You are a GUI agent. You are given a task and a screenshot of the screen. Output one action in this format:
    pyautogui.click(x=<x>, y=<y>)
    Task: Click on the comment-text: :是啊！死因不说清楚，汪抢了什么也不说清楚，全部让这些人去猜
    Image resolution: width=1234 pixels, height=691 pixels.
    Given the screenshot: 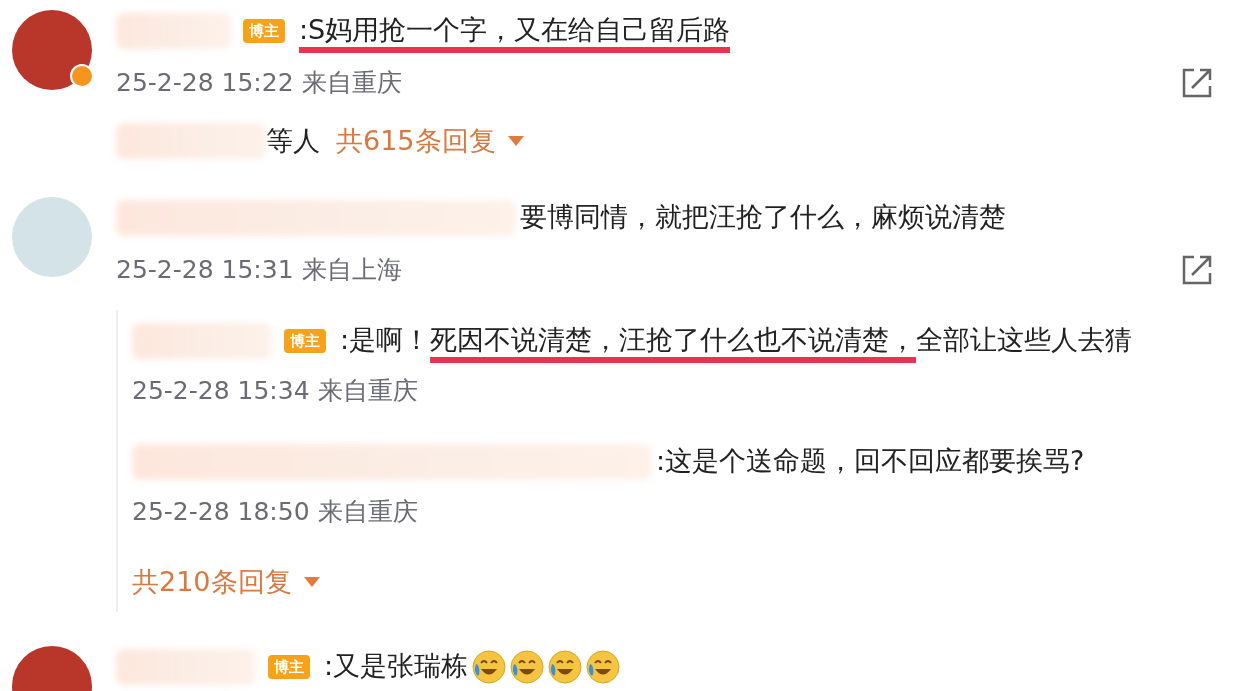 What is the action you would take?
    pyautogui.click(x=736, y=340)
    